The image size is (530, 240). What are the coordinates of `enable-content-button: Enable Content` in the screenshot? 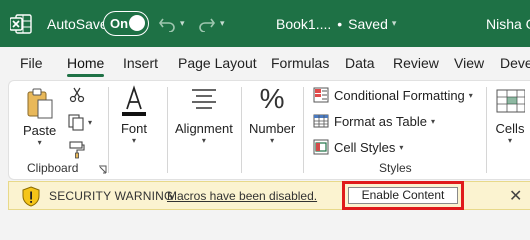 It's located at (403, 195).